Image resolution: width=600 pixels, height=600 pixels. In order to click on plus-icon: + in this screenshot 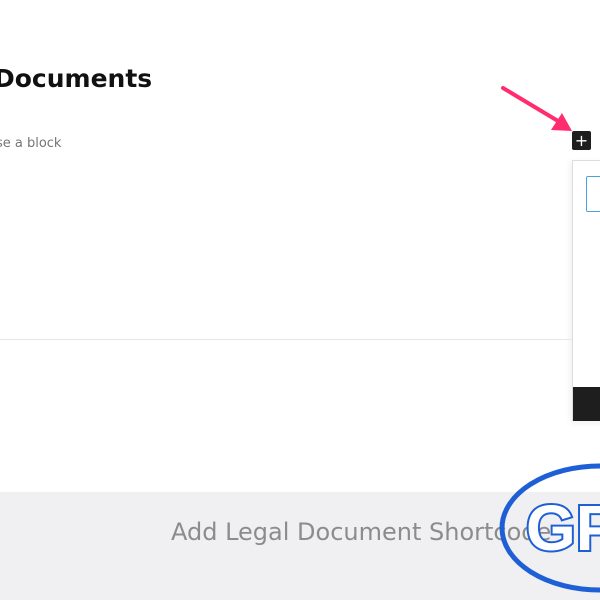, I will do `click(581, 140)`.